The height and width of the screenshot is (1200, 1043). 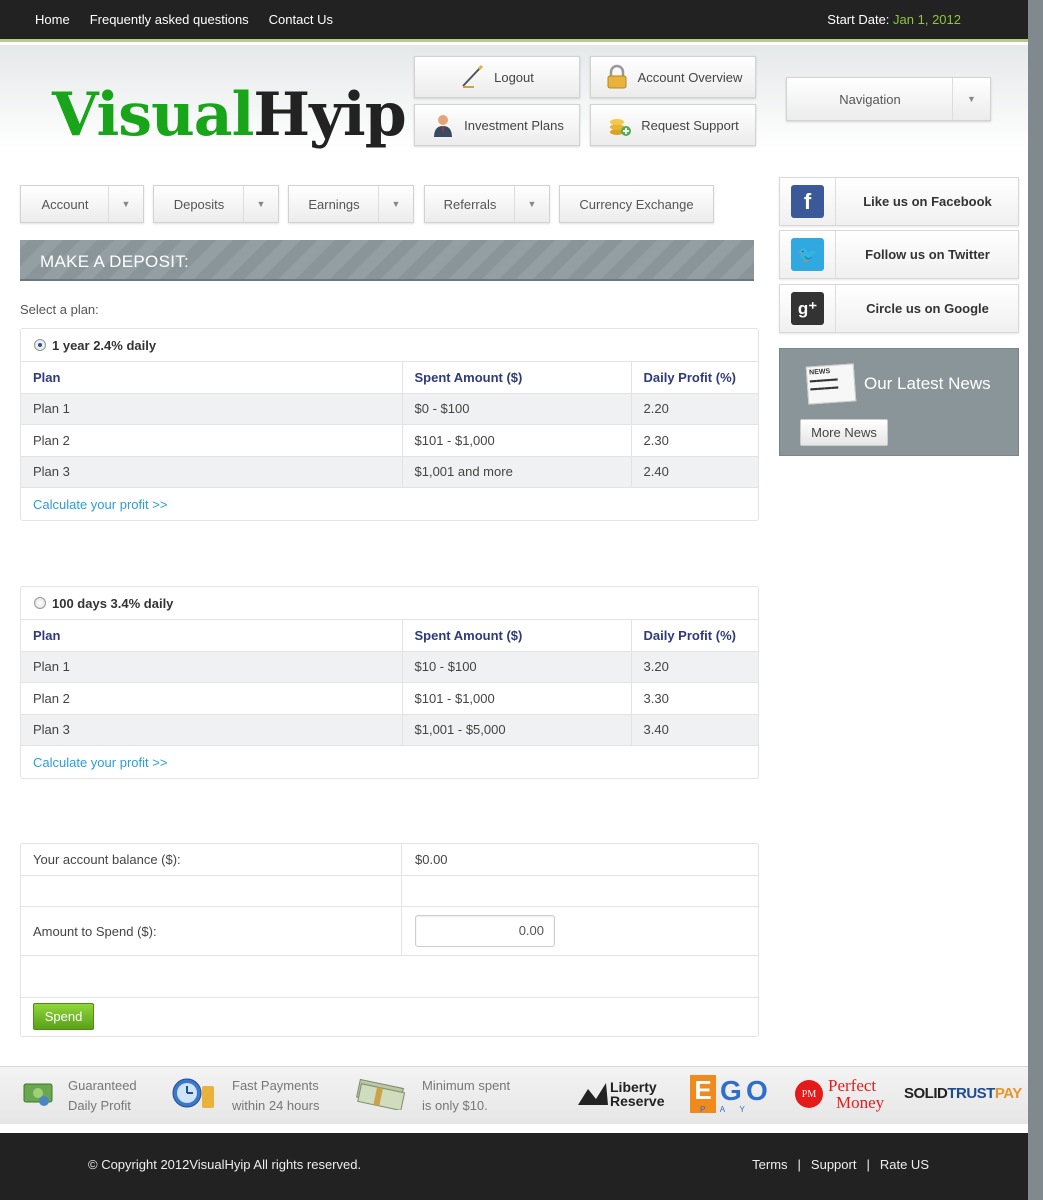 What do you see at coordinates (673, 125) in the screenshot?
I see `request-support-button: Request Support` at bounding box center [673, 125].